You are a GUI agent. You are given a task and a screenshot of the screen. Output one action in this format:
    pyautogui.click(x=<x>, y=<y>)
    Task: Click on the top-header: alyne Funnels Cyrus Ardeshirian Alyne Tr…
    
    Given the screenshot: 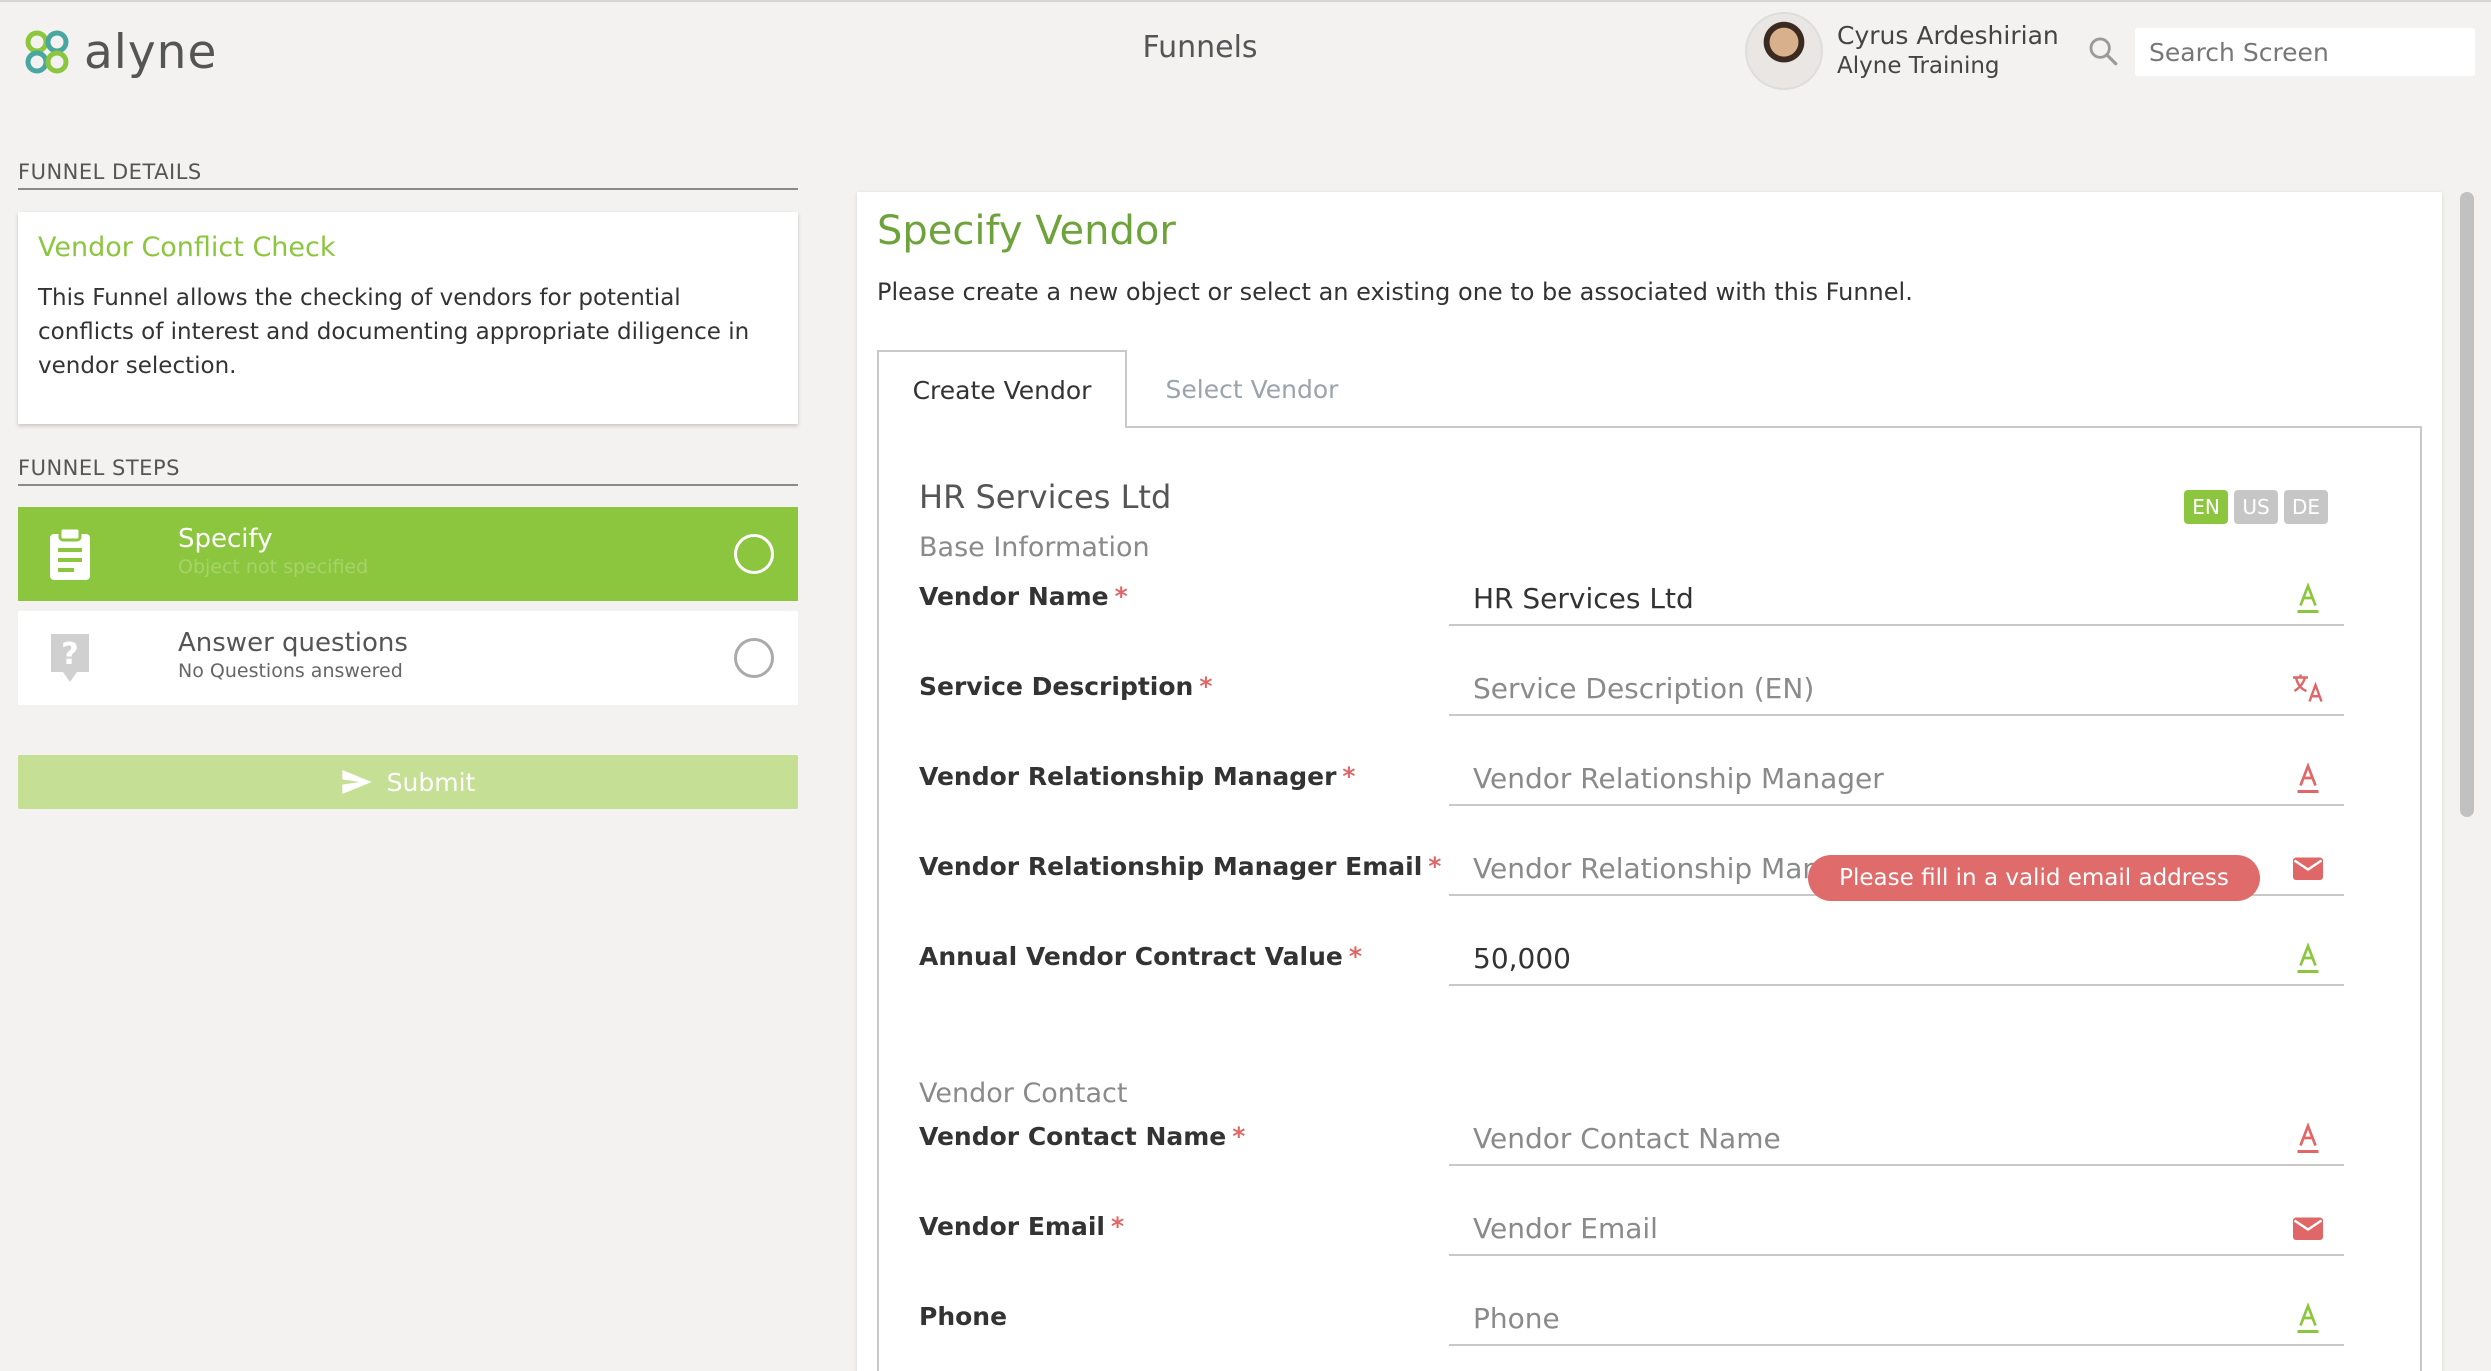 What is the action you would take?
    pyautogui.click(x=1245, y=50)
    